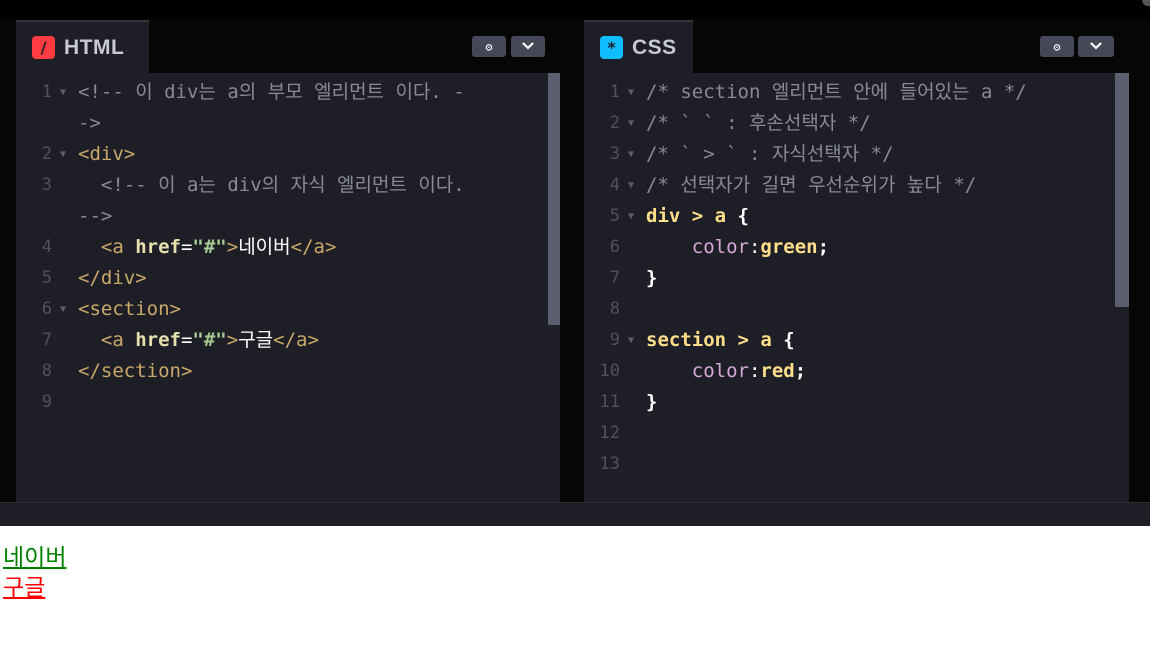 This screenshot has height=658, width=1150. What do you see at coordinates (288, 123) in the screenshot?
I see `code-line: ->` at bounding box center [288, 123].